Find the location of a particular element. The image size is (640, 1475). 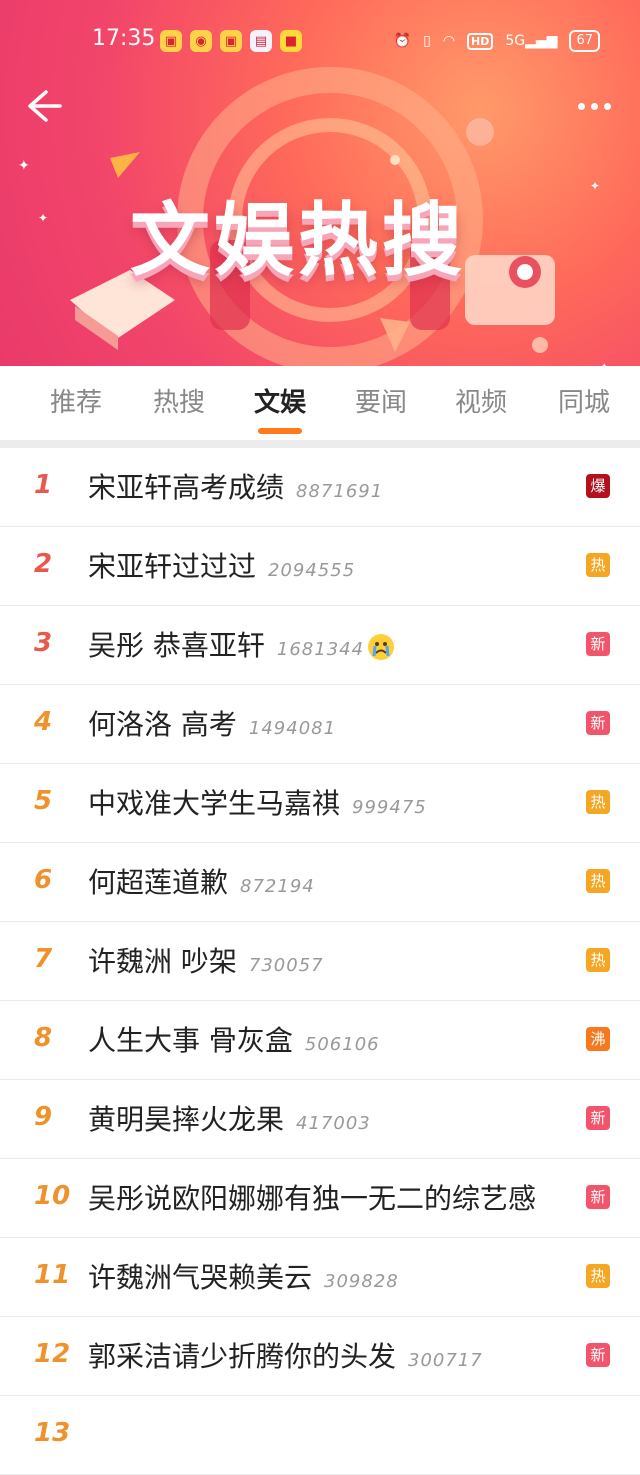

item-title-row: 郭采洁请少折腾你的头发 300717 is located at coordinates (285, 1355).